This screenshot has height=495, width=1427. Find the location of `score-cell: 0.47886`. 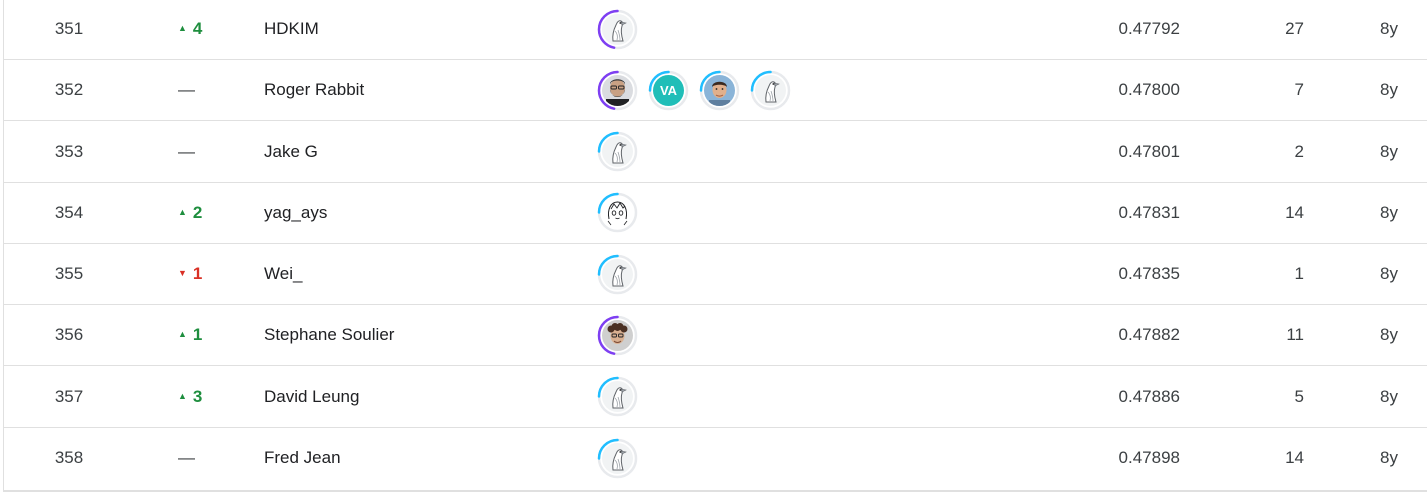

score-cell: 0.47886 is located at coordinates (1149, 396).